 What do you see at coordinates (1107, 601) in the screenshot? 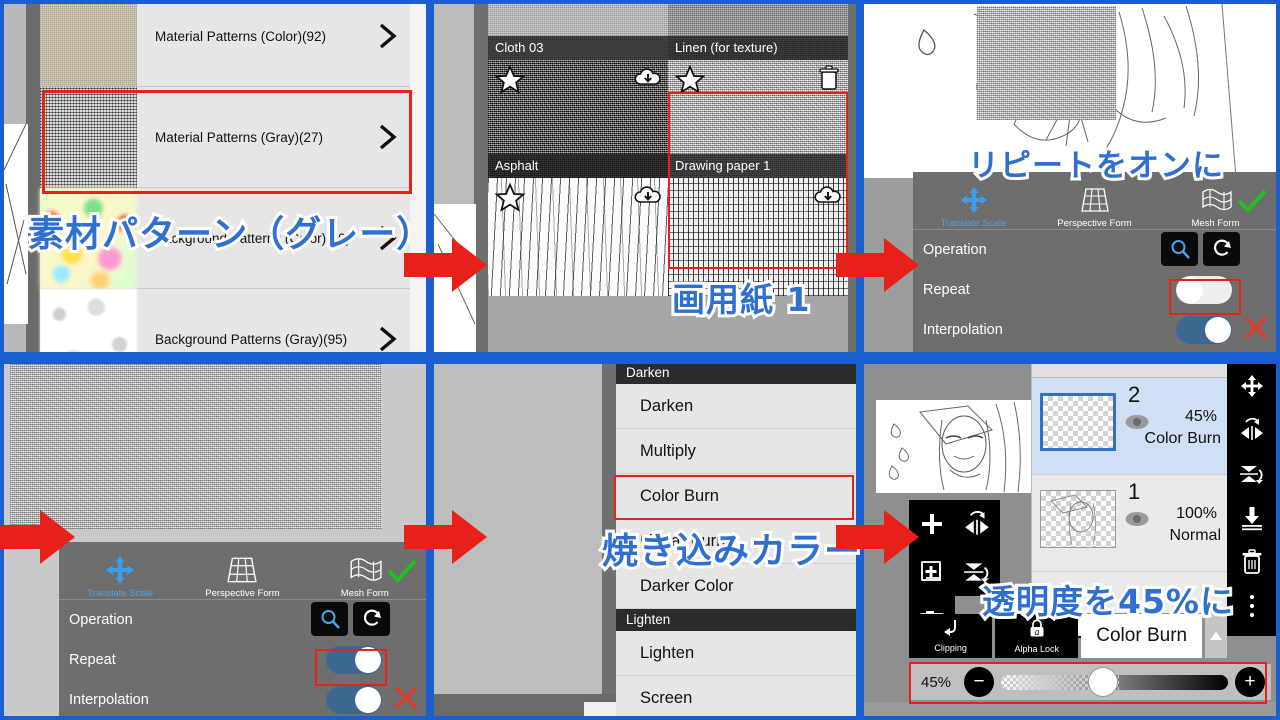
I see `annotation-set-opacity-45: 透明度を45%に` at bounding box center [1107, 601].